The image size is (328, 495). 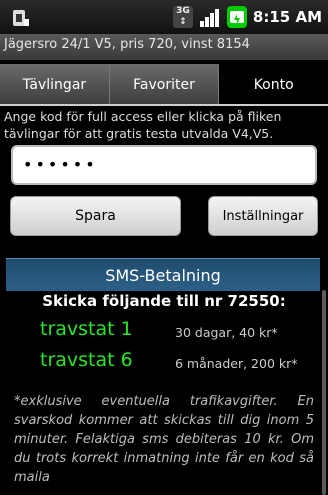 What do you see at coordinates (55, 85) in the screenshot?
I see `tab-tavlingar: Tävlingar` at bounding box center [55, 85].